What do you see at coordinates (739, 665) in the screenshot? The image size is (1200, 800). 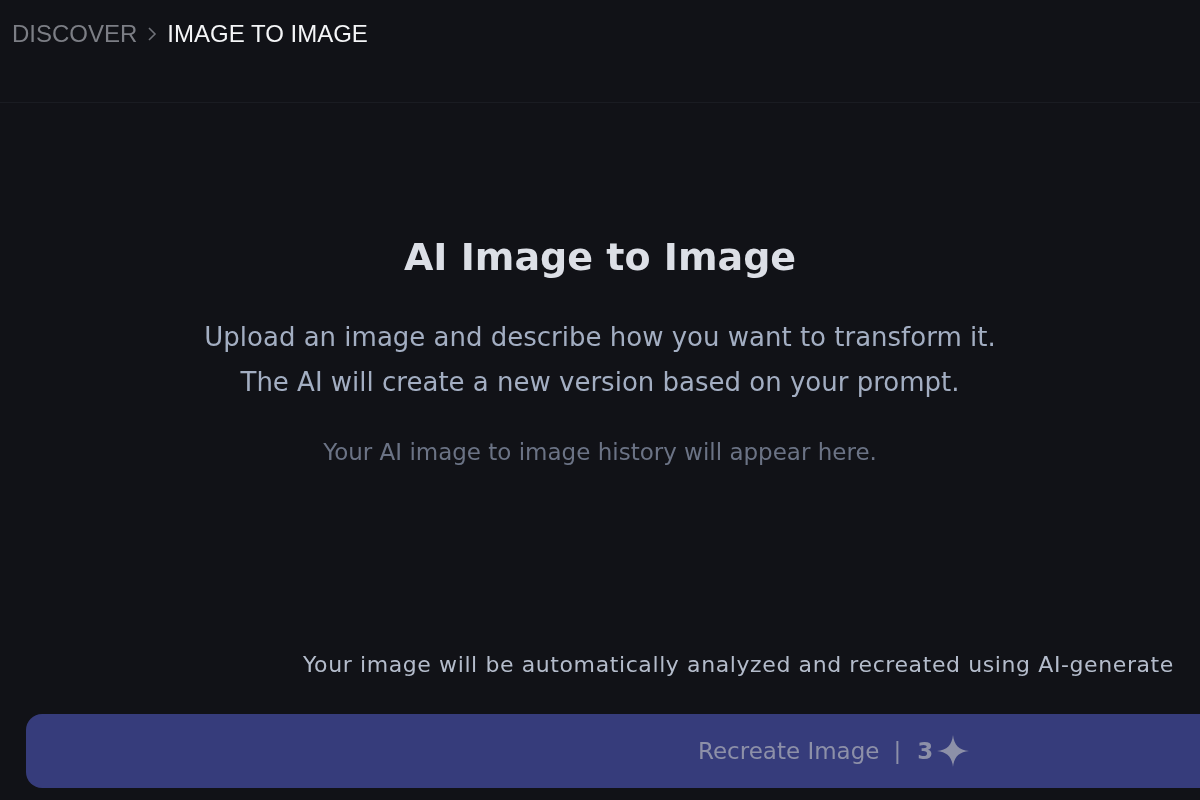 I see `notice-text: Your image will be automatically analyzed and recreated using AI-generate` at bounding box center [739, 665].